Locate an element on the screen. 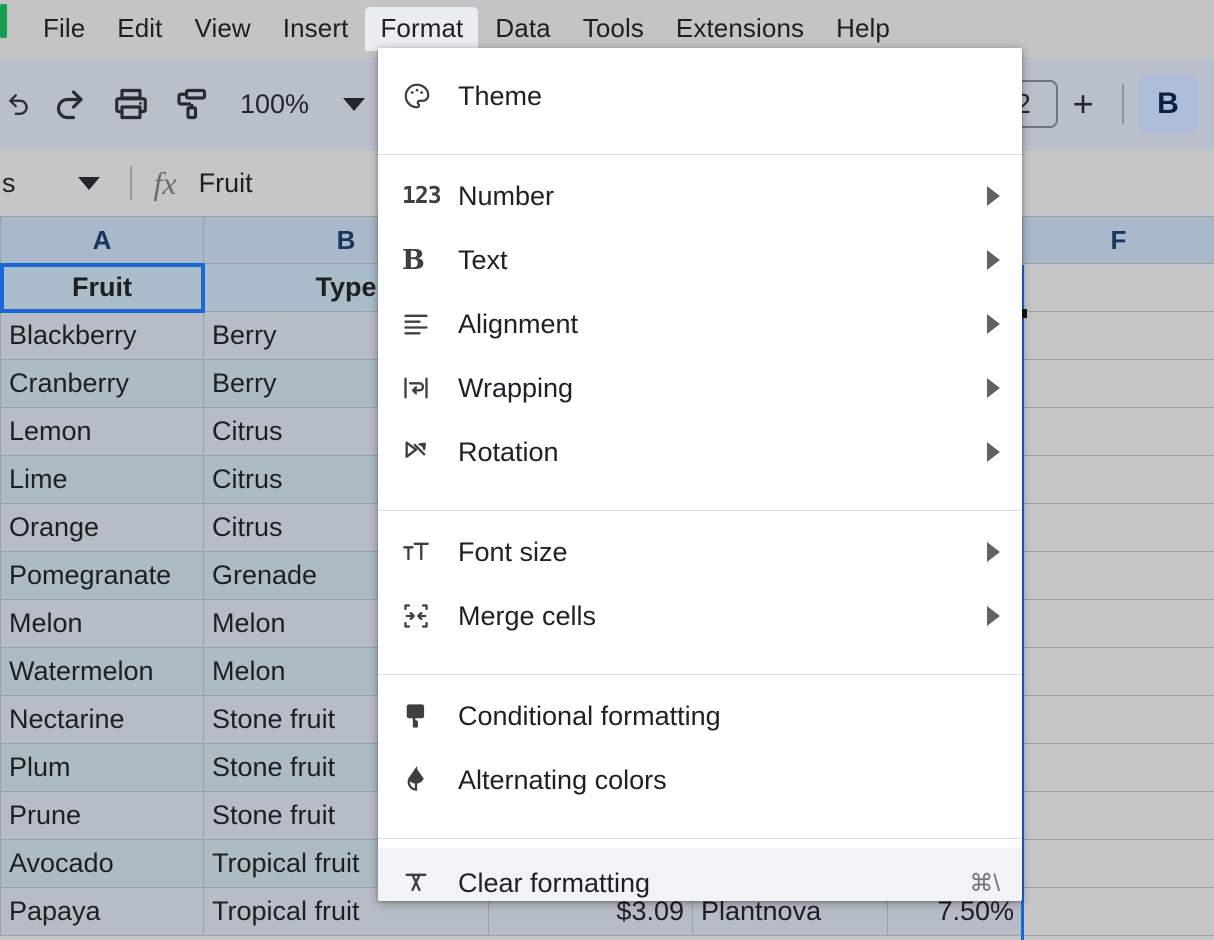  redo-icon is located at coordinates (69, 104).